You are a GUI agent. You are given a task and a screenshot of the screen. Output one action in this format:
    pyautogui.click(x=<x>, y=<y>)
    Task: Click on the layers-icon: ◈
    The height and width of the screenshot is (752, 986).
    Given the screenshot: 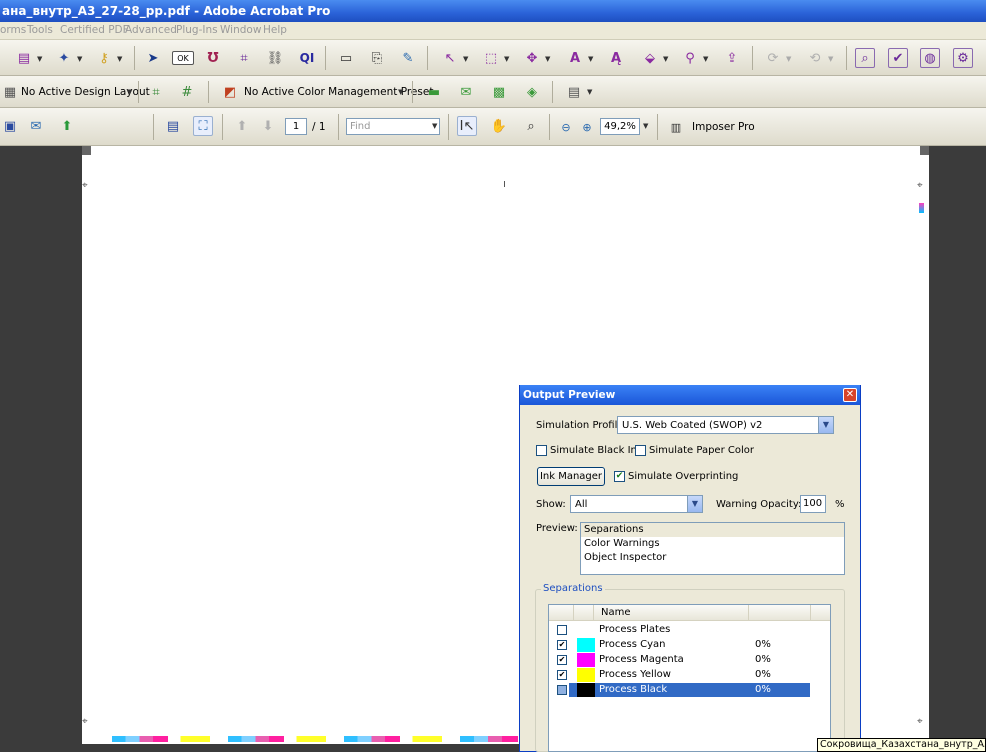 What is the action you would take?
    pyautogui.click(x=532, y=92)
    